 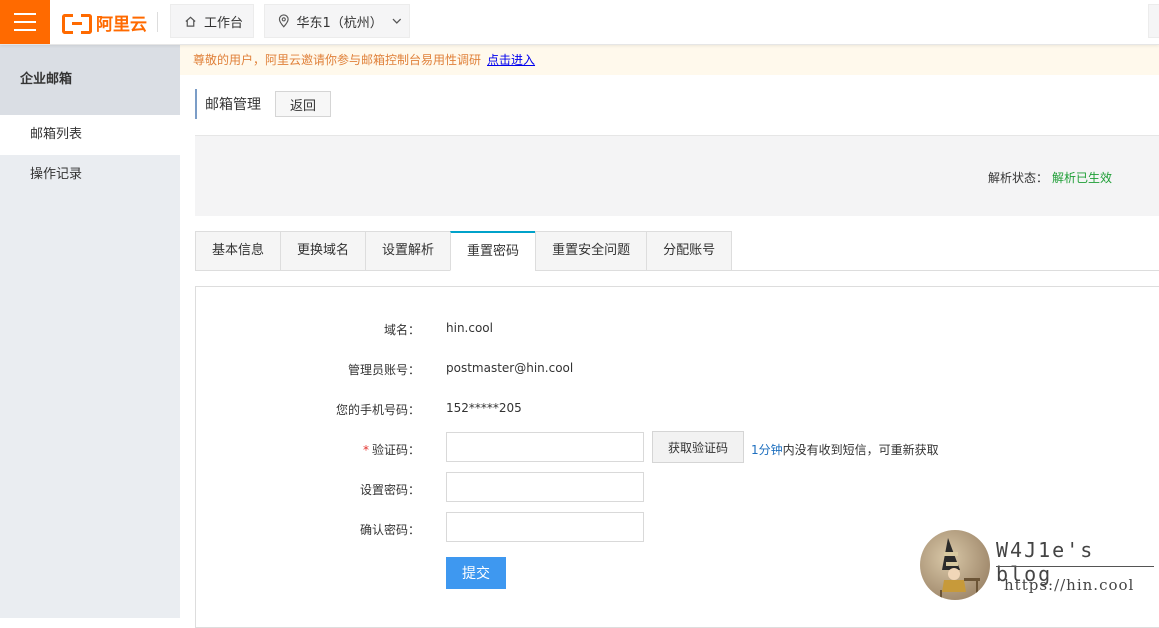 What do you see at coordinates (90, 135) in the screenshot?
I see `sidebar-item-mailbox-list: 邮箱列表` at bounding box center [90, 135].